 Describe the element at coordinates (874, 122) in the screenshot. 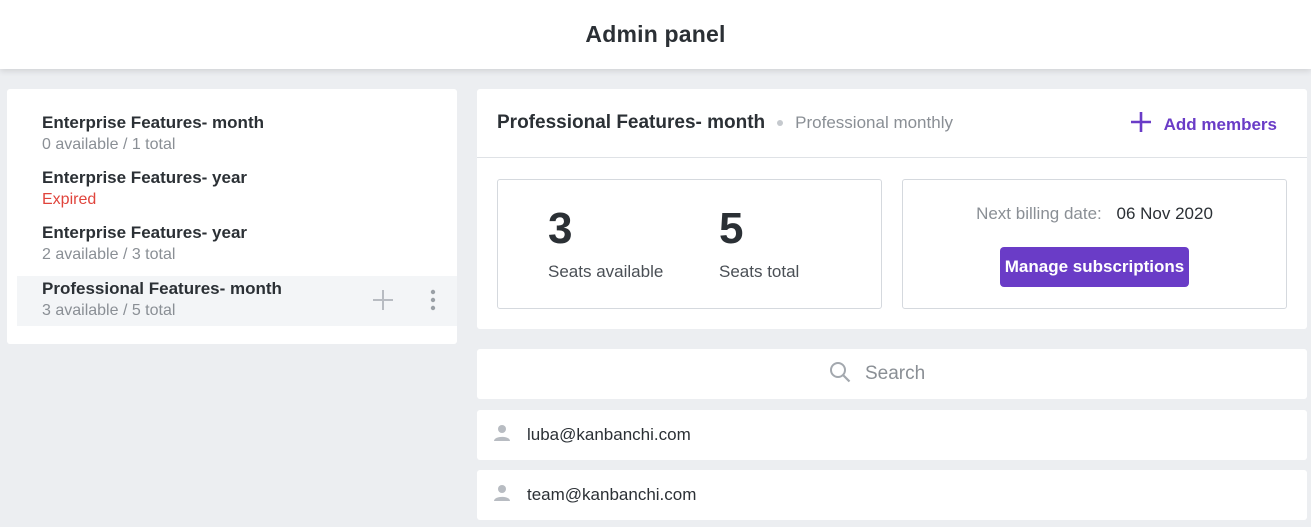

I see `plan-name: Professional monthly` at that location.